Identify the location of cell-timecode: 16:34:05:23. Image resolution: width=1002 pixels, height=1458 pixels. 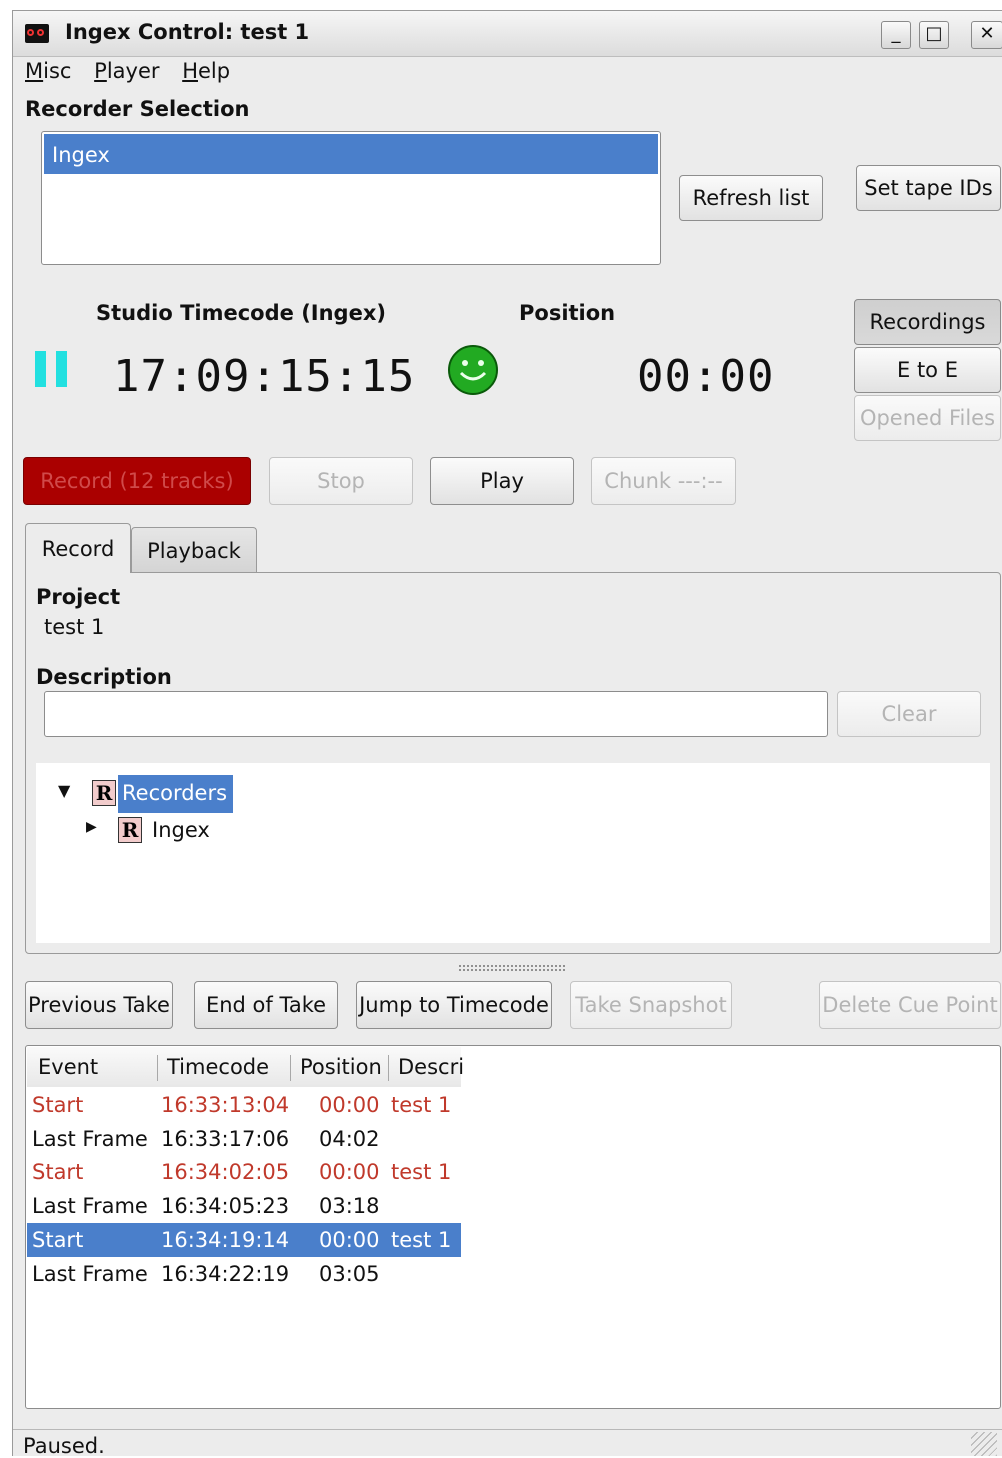
(225, 1206).